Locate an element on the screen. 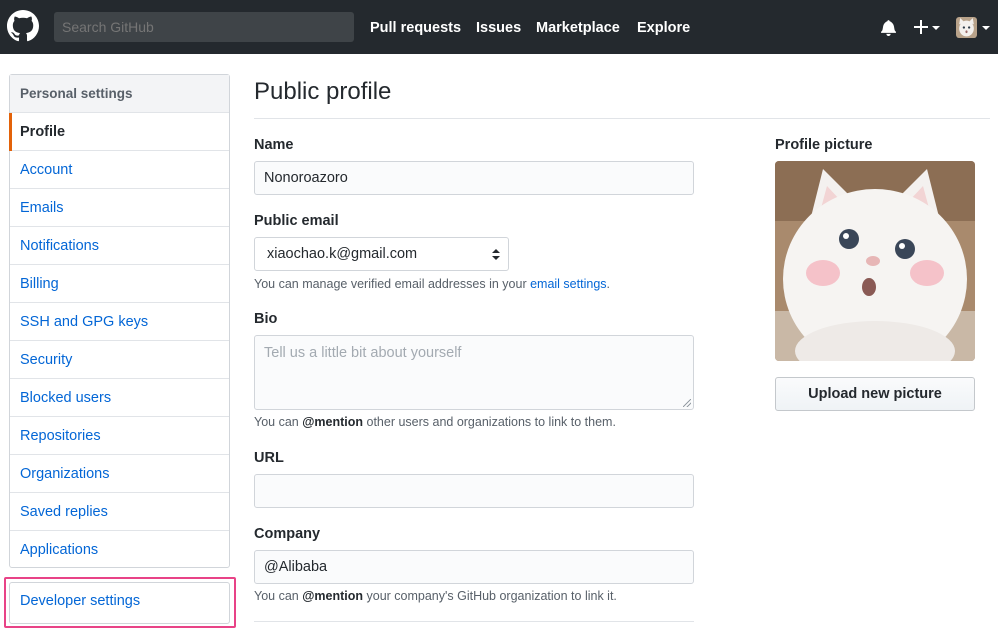  sidebar-item-blocked-users: Blocked users is located at coordinates (119, 398).